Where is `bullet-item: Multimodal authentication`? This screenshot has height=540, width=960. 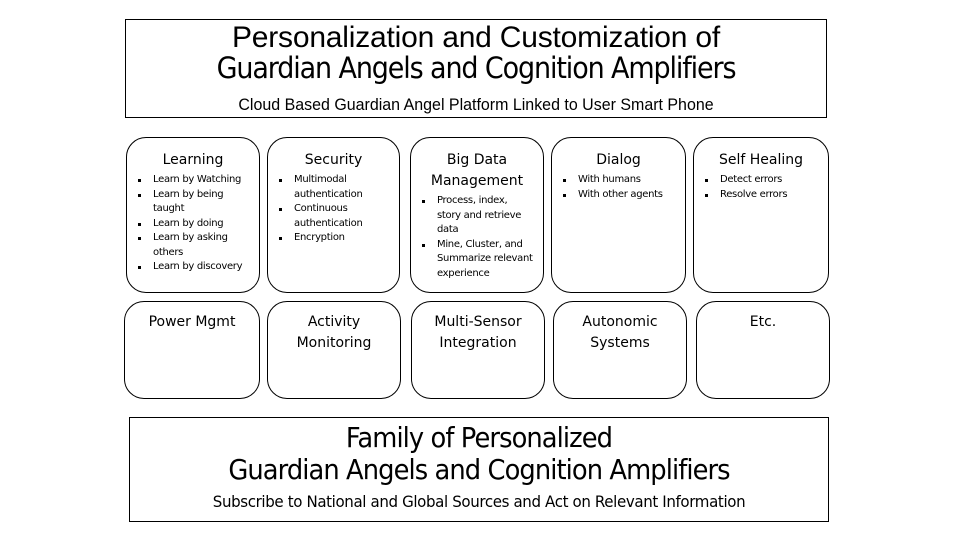
bullet-item: Multimodal authentication is located at coordinates (330, 187).